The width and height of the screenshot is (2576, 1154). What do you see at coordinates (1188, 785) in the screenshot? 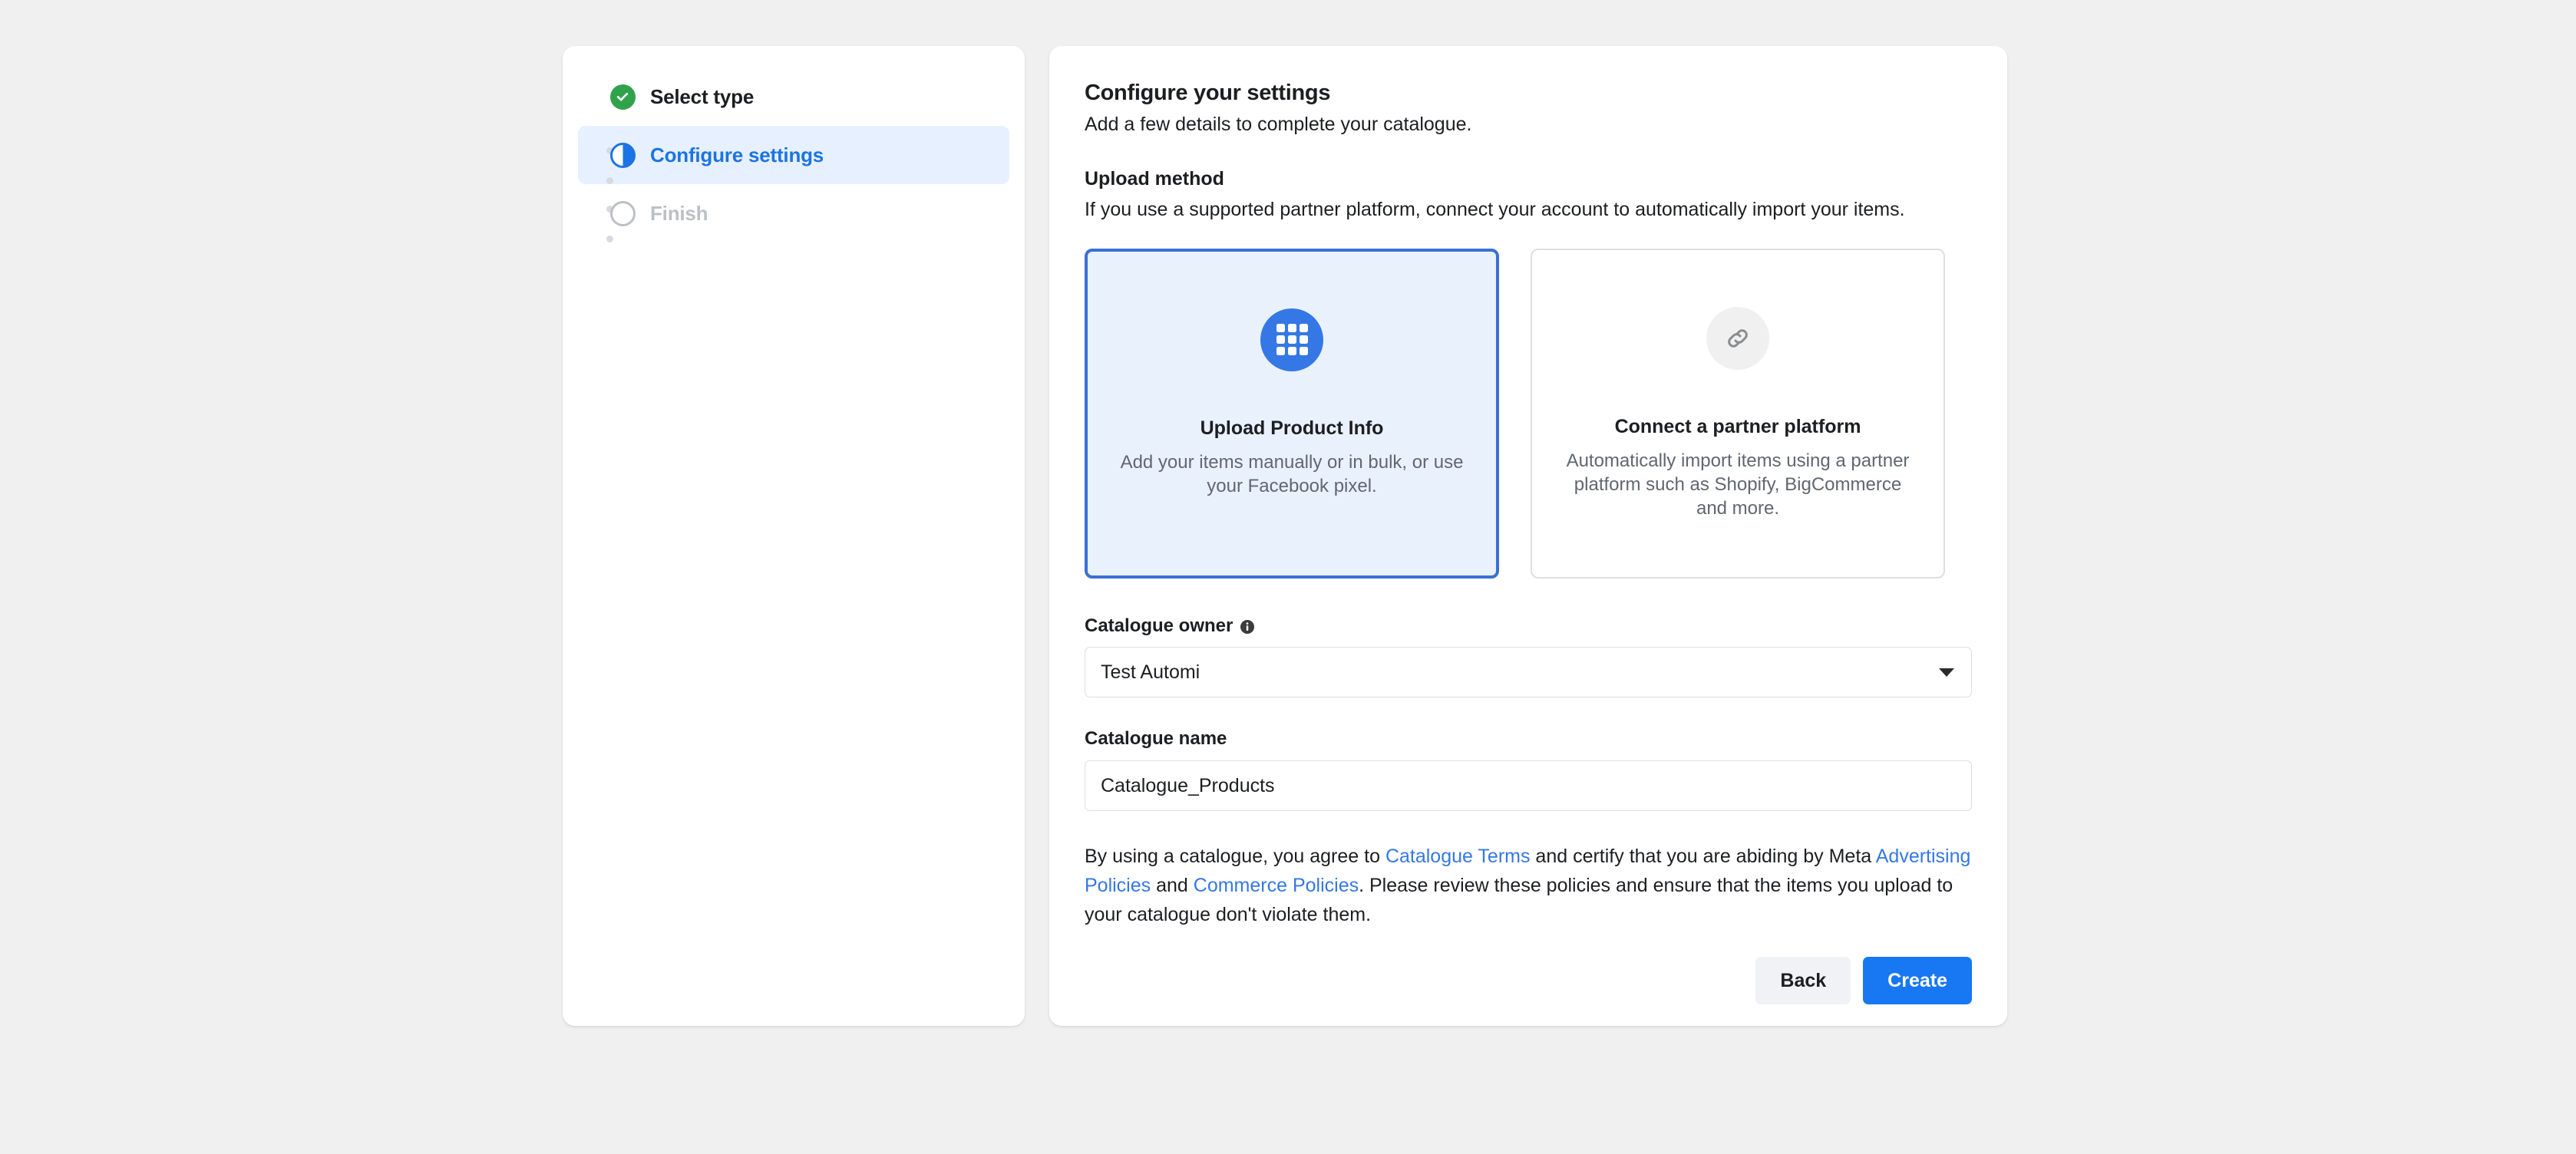
I see `catalogue-name-value: Catalogue_Products` at bounding box center [1188, 785].